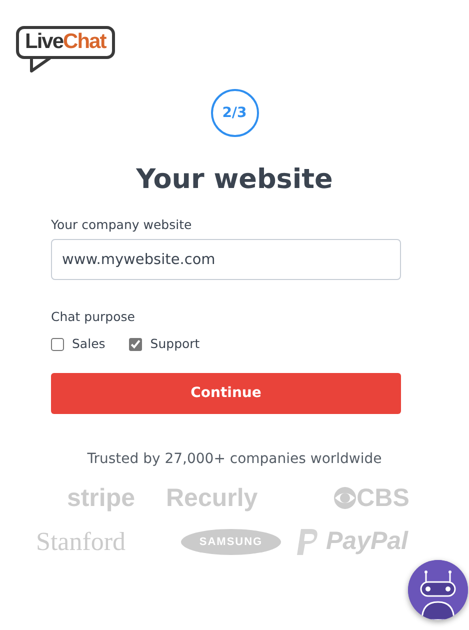  I want to click on chatbot-icon, so click(438, 590).